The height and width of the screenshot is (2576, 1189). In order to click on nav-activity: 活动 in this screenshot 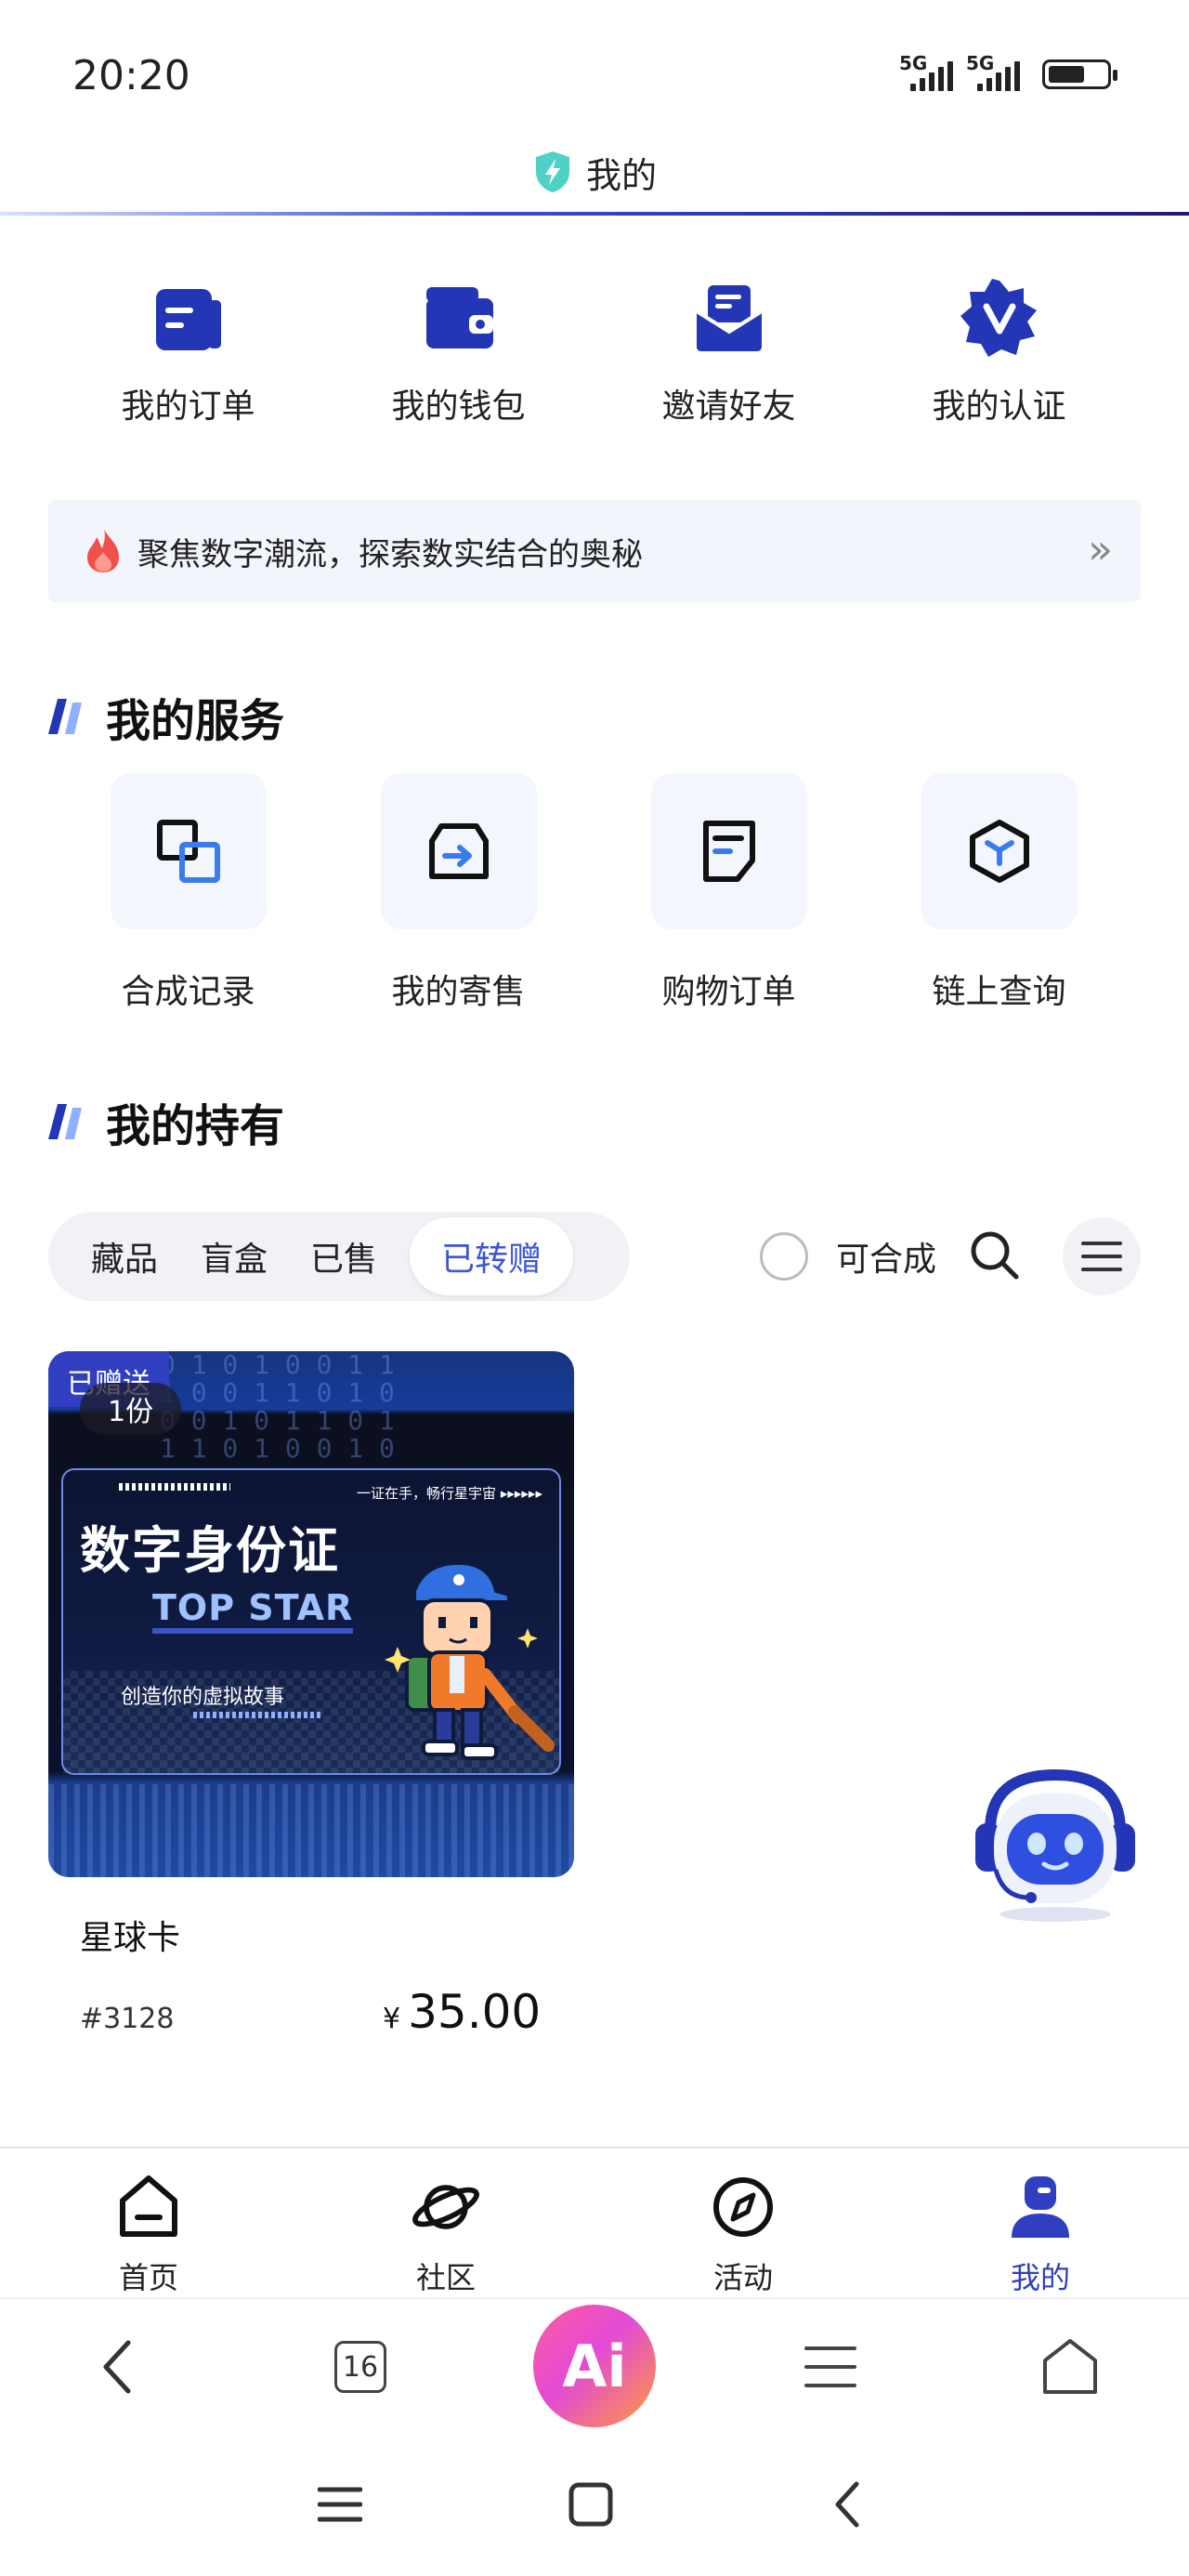, I will do `click(743, 2223)`.